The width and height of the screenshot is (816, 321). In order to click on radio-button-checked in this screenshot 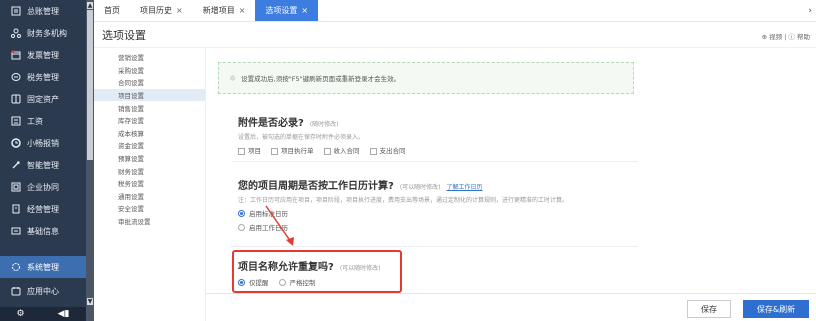, I will do `click(241, 213)`.